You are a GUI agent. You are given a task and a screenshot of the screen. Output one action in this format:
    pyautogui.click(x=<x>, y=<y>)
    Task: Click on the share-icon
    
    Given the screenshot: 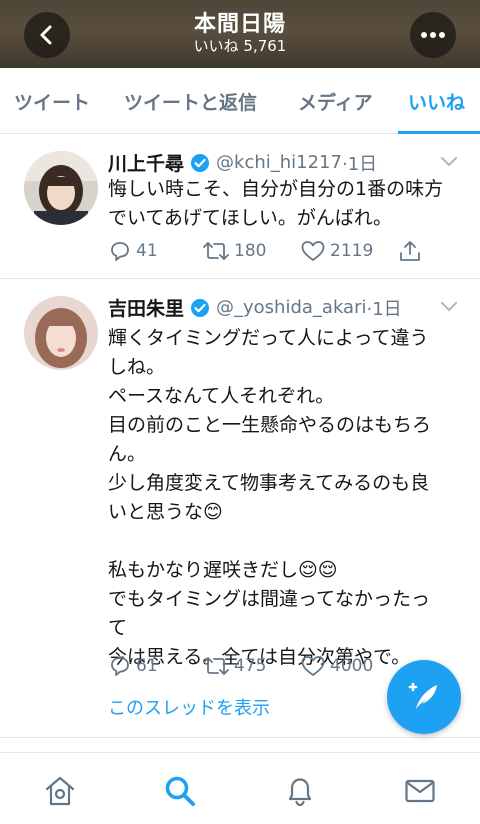 What is the action you would take?
    pyautogui.click(x=410, y=251)
    